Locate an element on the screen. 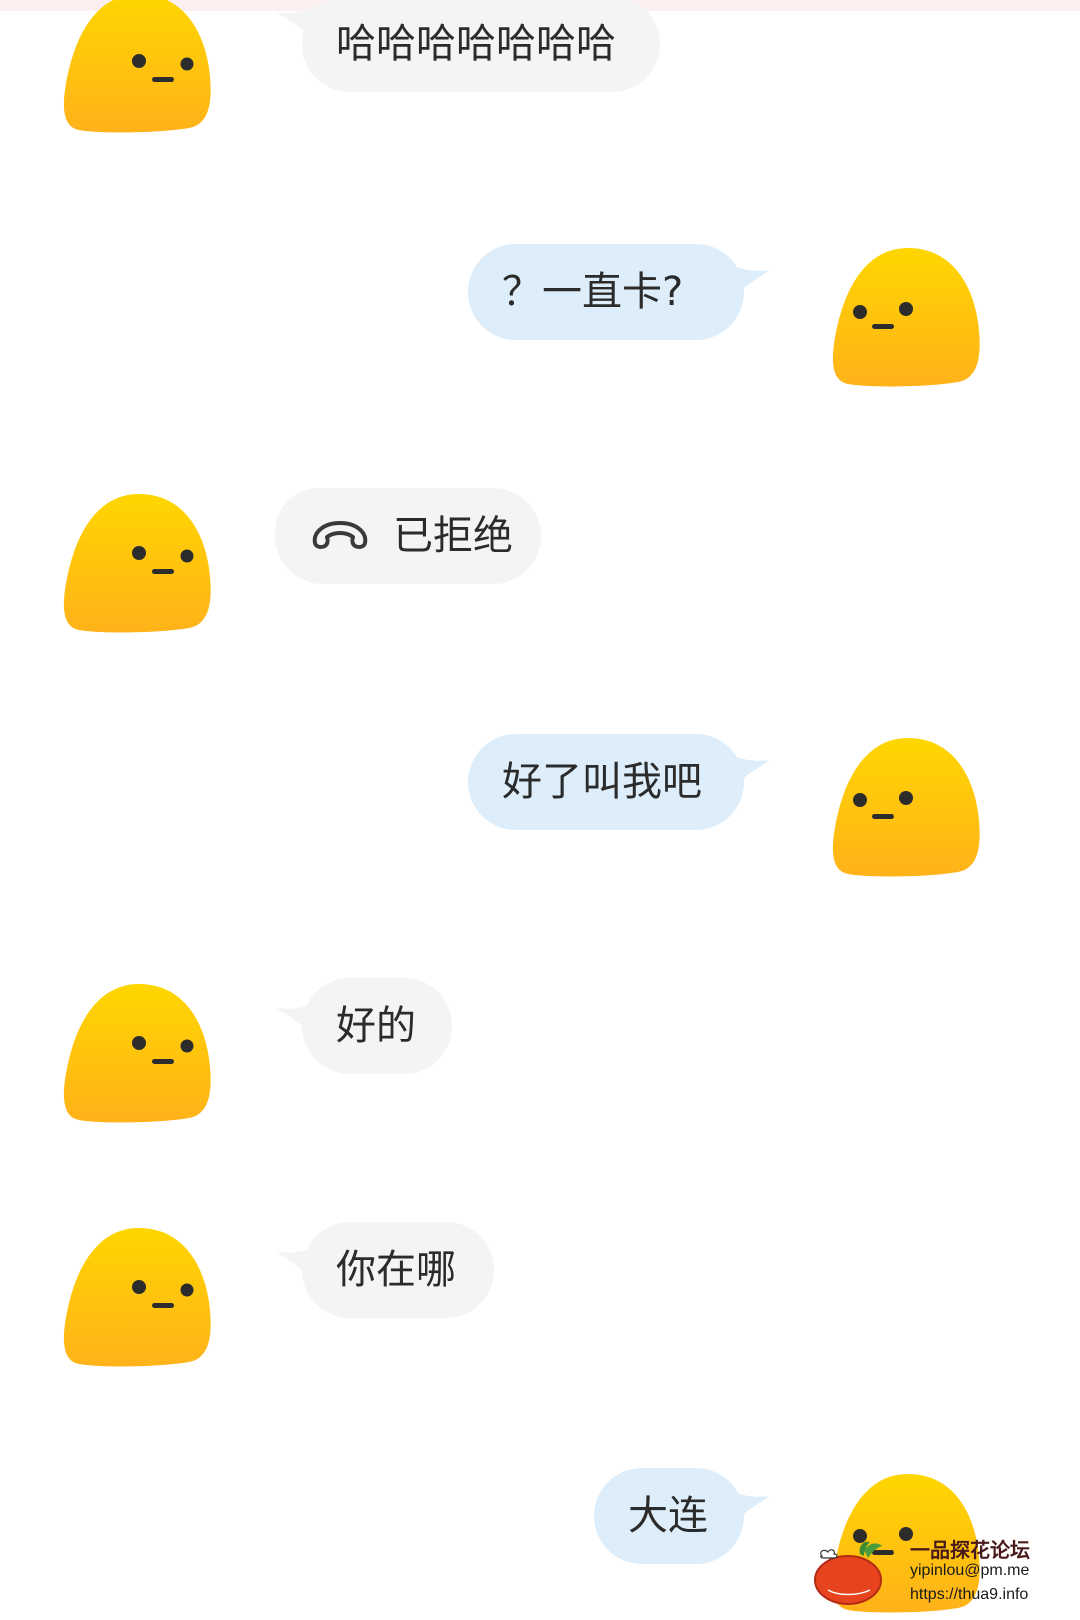 The height and width of the screenshot is (1620, 1080). message-bubble-incoming: 好的 is located at coordinates (377, 1026).